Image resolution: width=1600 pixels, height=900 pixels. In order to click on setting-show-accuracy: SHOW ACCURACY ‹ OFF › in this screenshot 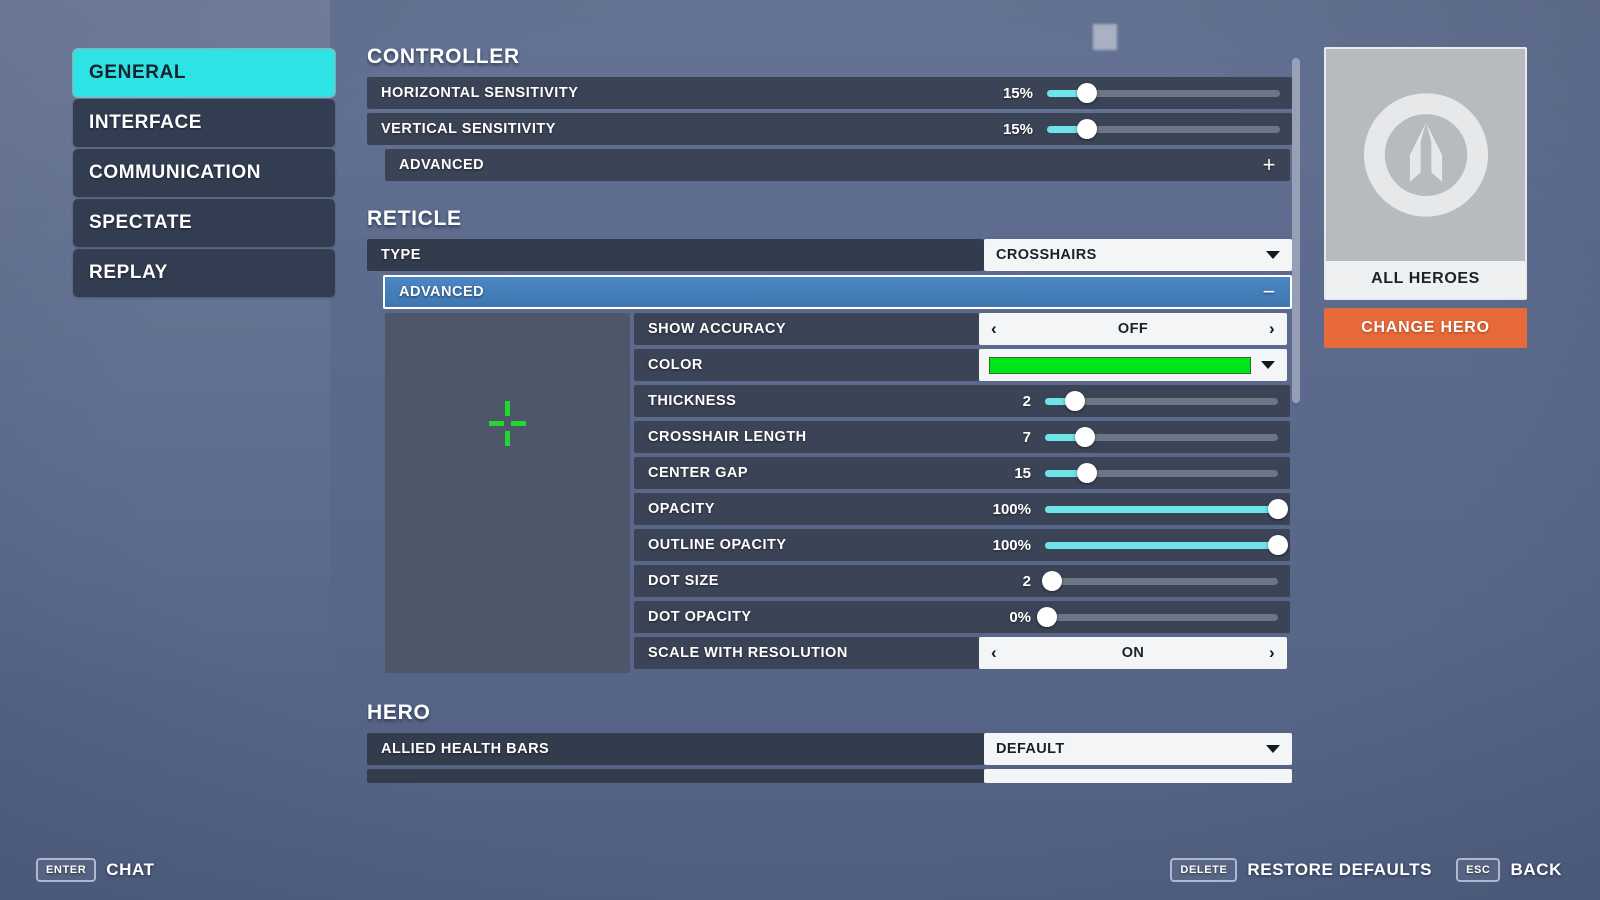, I will do `click(962, 329)`.